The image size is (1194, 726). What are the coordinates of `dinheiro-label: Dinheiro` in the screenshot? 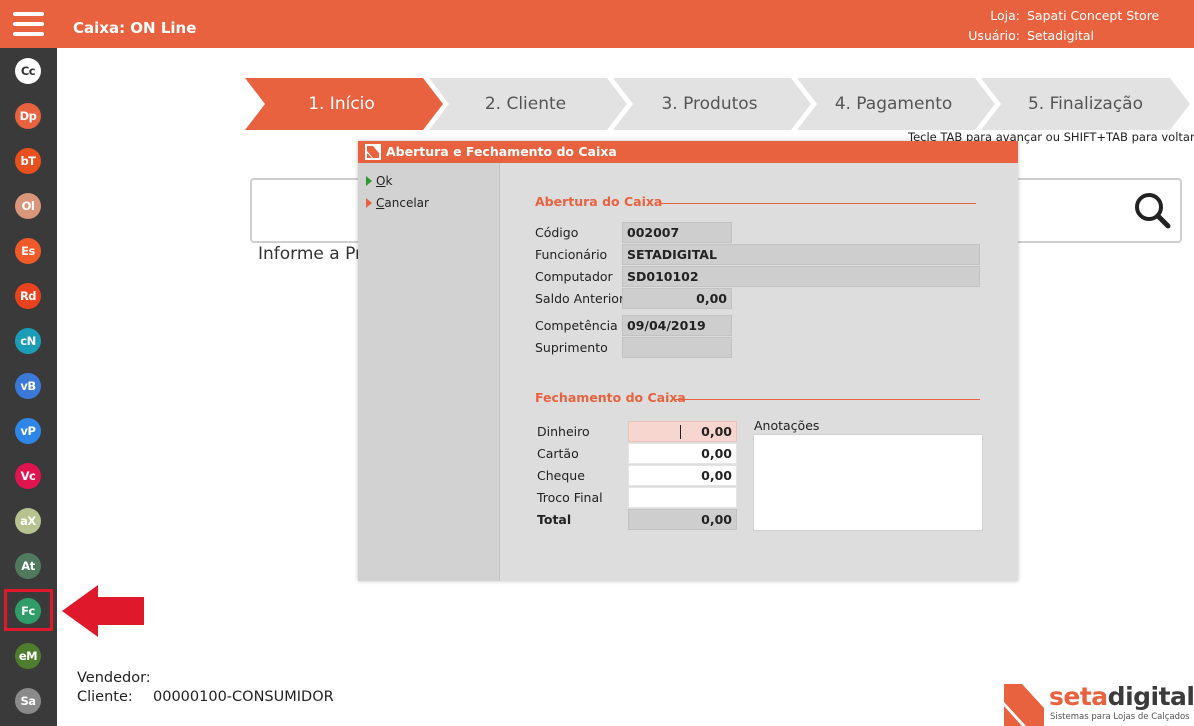 It's located at (563, 431).